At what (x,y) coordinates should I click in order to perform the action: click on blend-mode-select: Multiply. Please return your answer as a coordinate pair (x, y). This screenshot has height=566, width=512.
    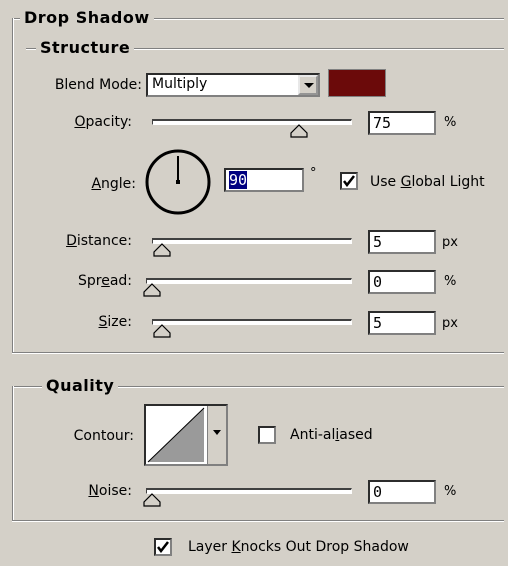
    Looking at the image, I should click on (233, 85).